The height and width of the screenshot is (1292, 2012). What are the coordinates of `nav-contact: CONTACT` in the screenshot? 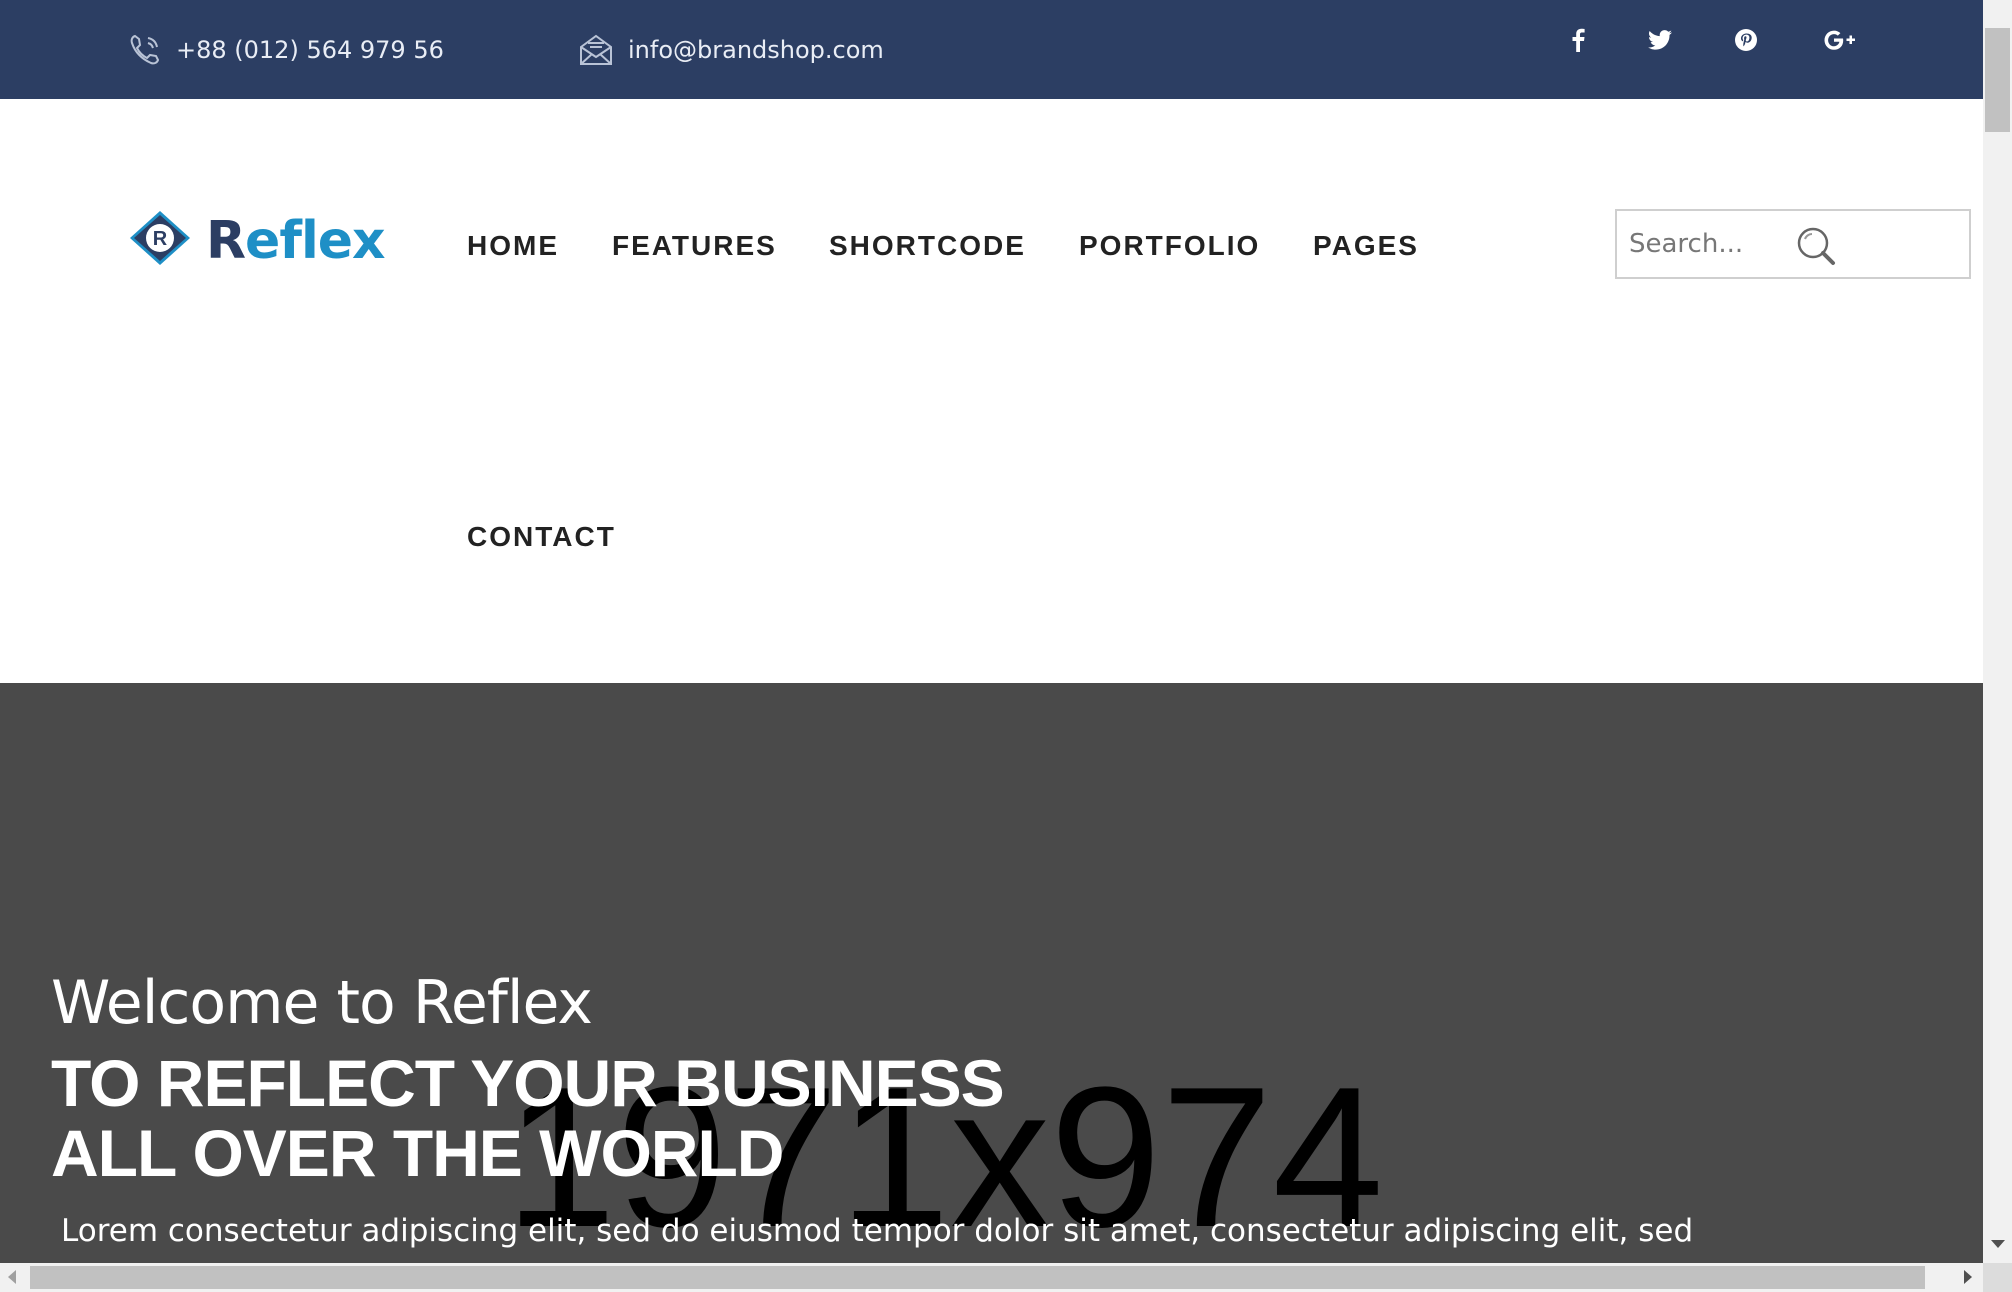 It's located at (541, 537).